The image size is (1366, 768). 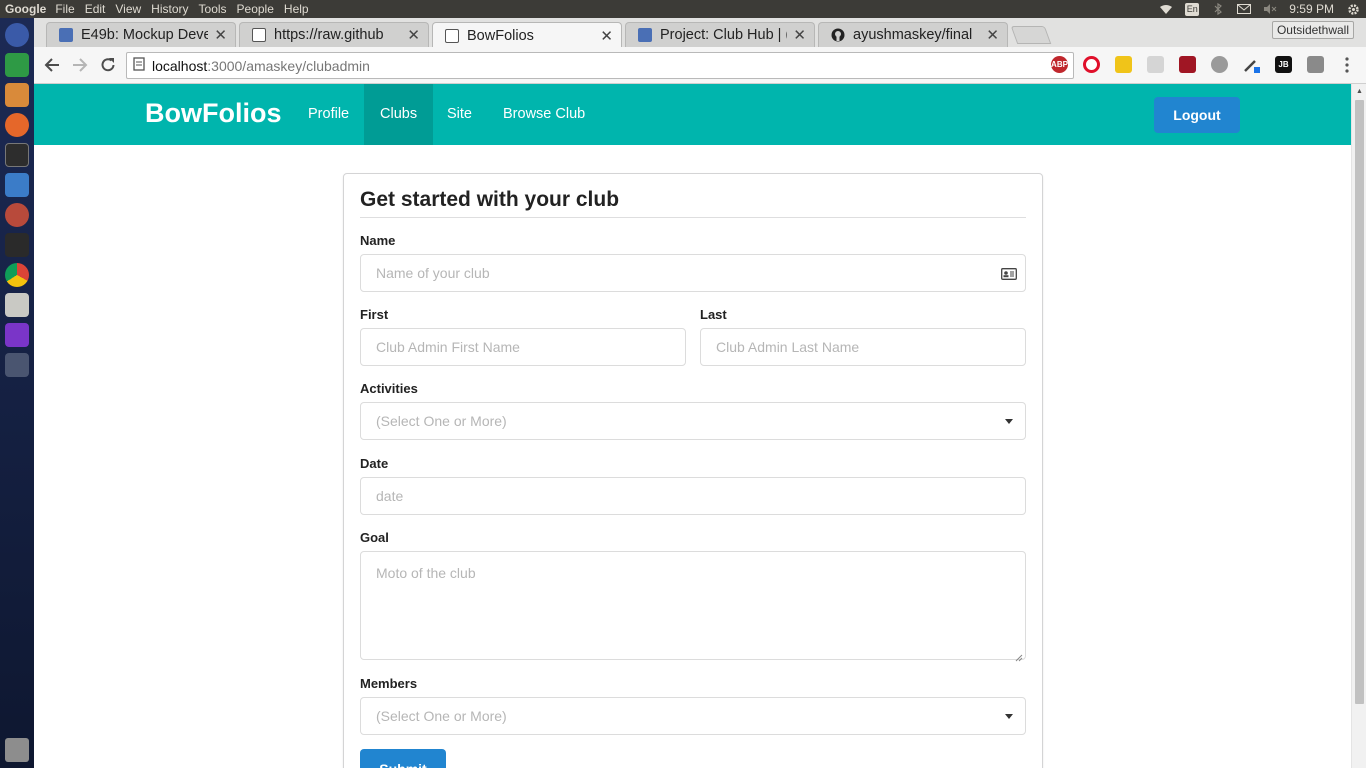 I want to click on notes-icon, so click(x=1123, y=64).